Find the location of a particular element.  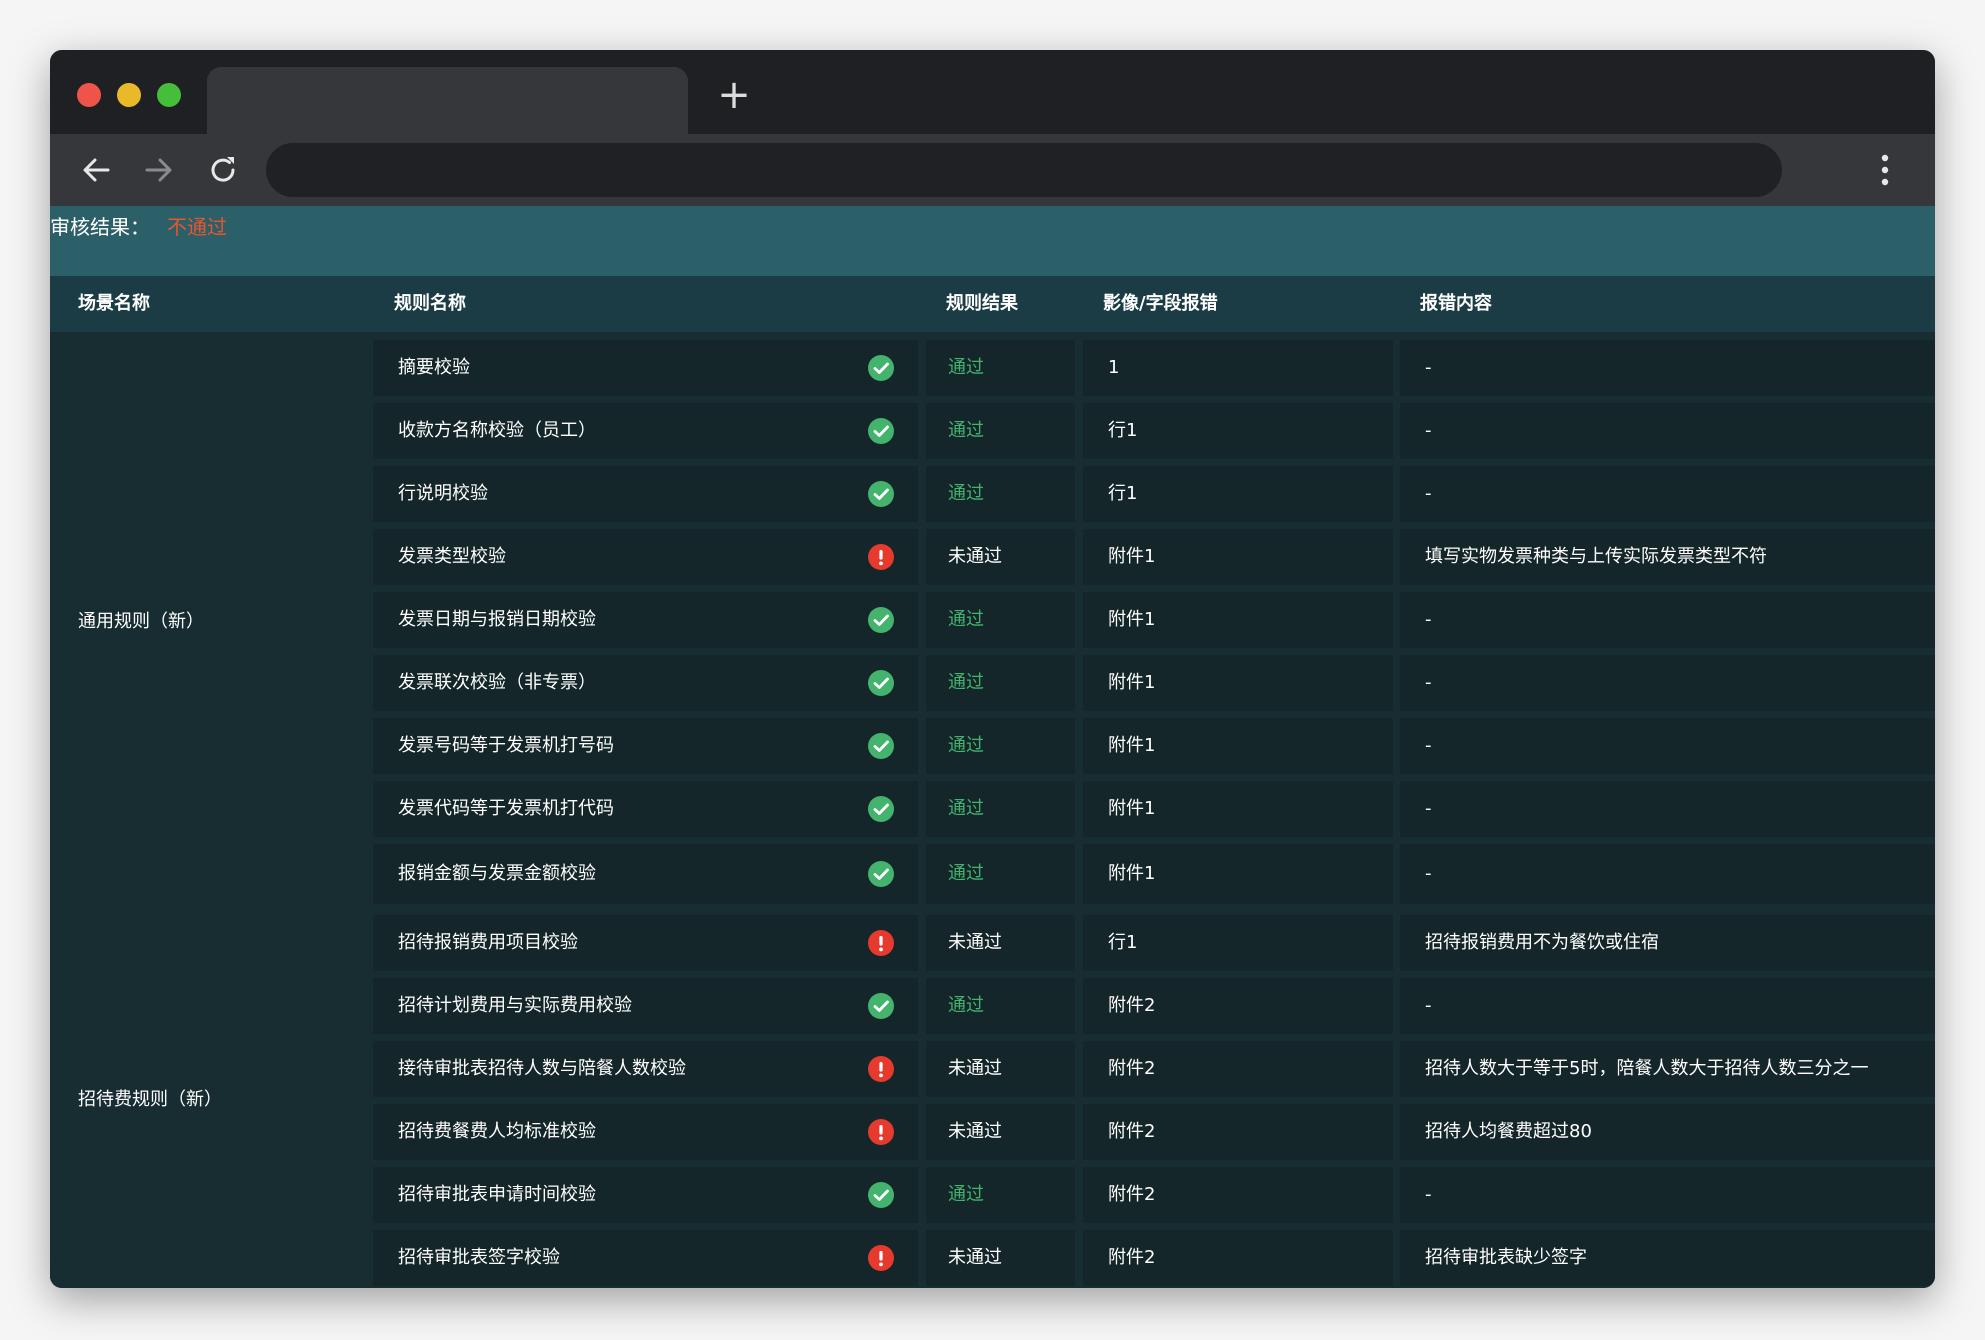

rule-name-cell: 招待费餐费人均标准校验 is located at coordinates (645, 1132).